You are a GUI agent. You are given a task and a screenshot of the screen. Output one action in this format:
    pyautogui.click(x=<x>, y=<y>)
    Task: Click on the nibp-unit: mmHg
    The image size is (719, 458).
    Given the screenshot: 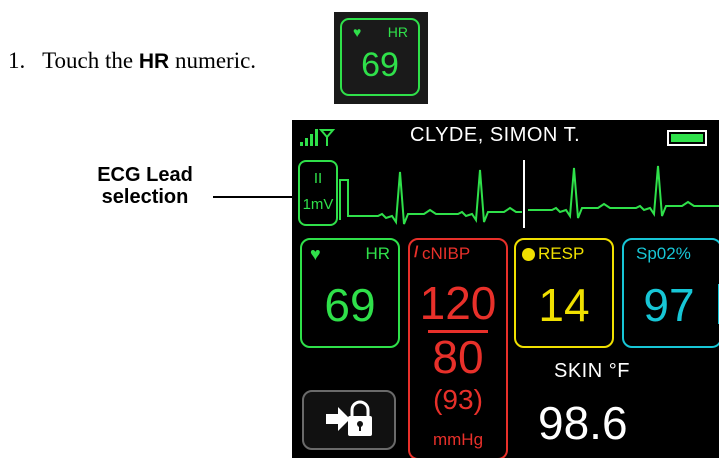 What is the action you would take?
    pyautogui.click(x=458, y=439)
    